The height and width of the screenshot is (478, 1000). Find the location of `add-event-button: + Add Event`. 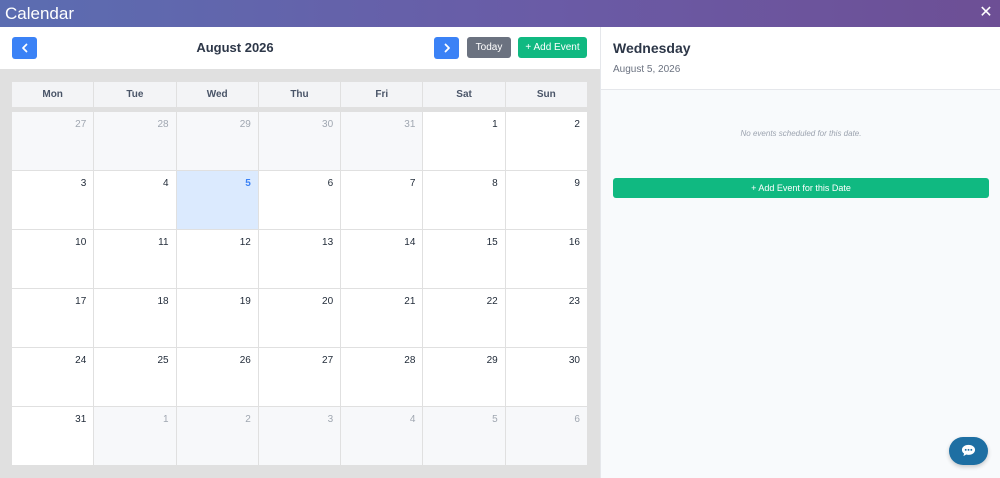

add-event-button: + Add Event is located at coordinates (552, 47).